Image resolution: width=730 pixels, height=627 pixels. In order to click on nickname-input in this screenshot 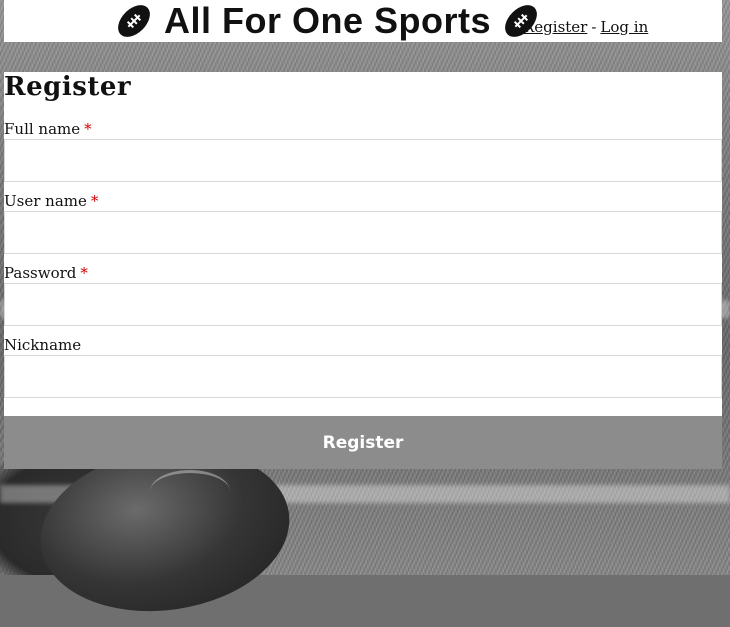, I will do `click(363, 376)`.